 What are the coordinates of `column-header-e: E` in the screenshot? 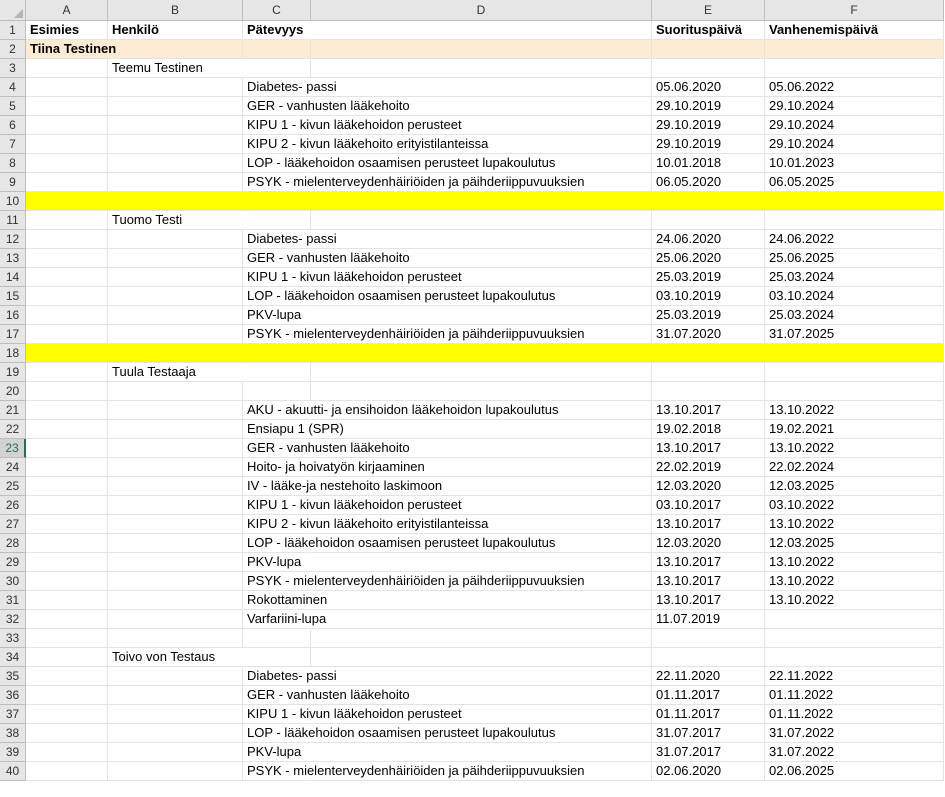 It's located at (708, 10).